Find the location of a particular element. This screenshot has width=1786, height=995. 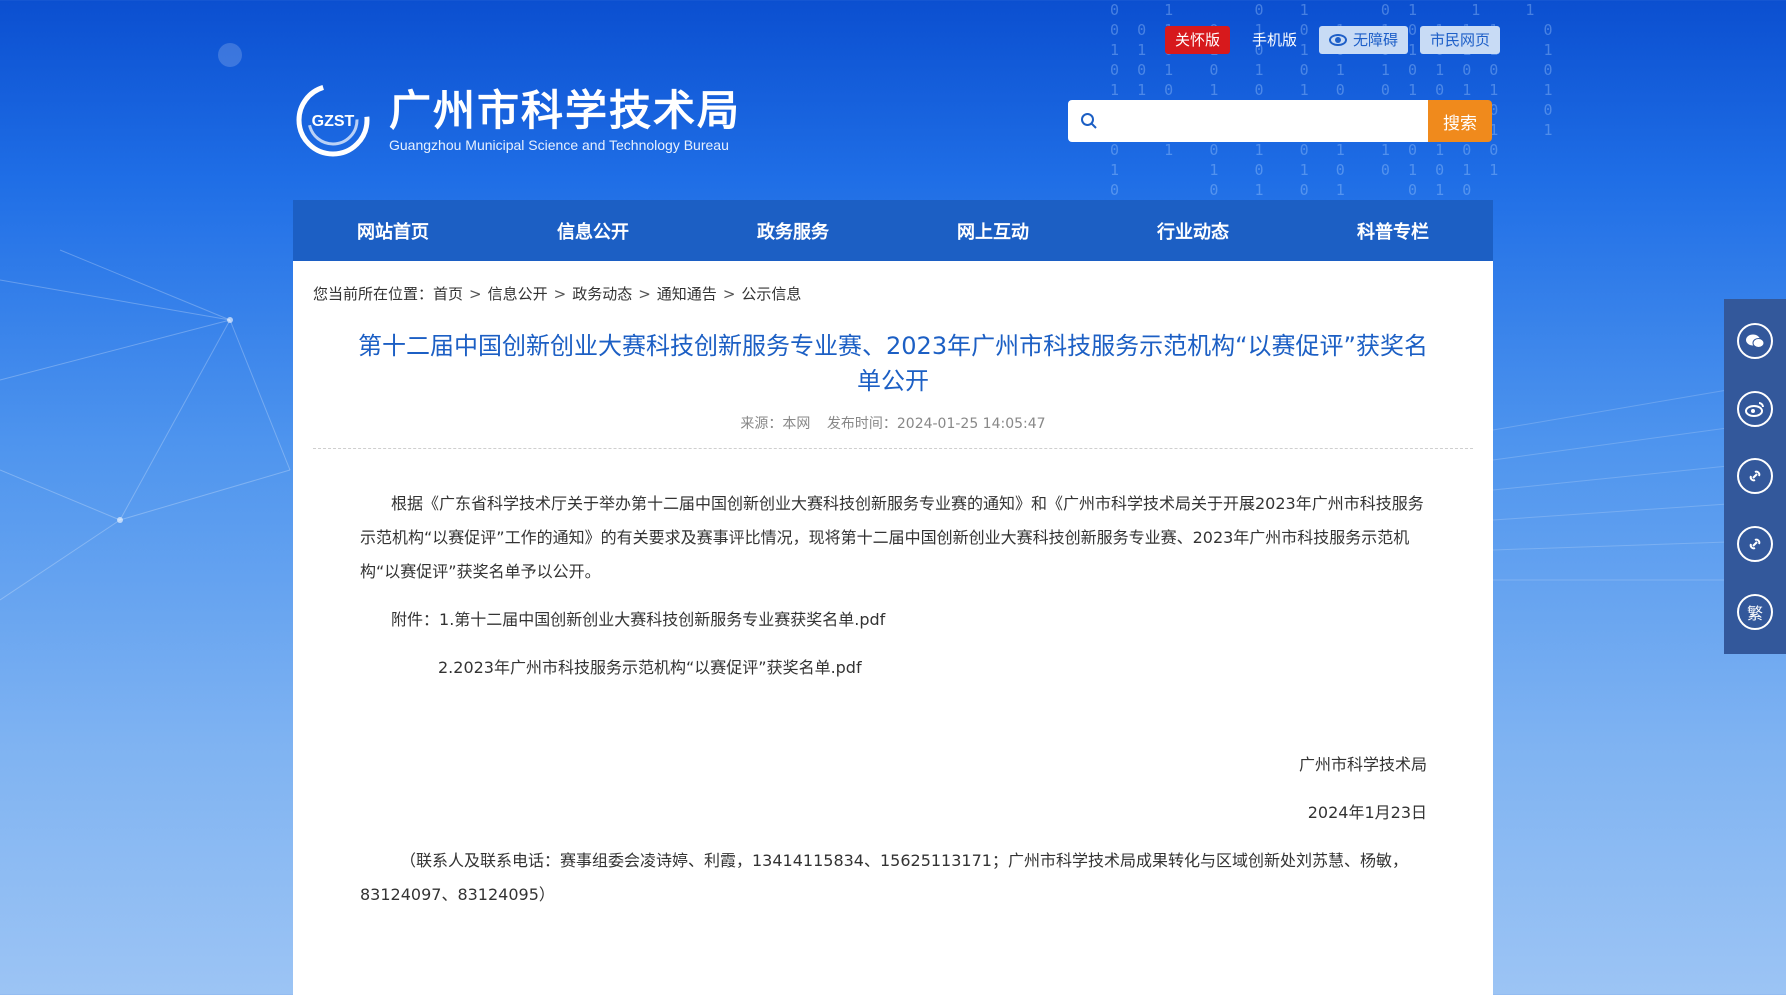

article-meta: 来源：本网 发布时间：2024-01-25 14:05:47 is located at coordinates (893, 423).